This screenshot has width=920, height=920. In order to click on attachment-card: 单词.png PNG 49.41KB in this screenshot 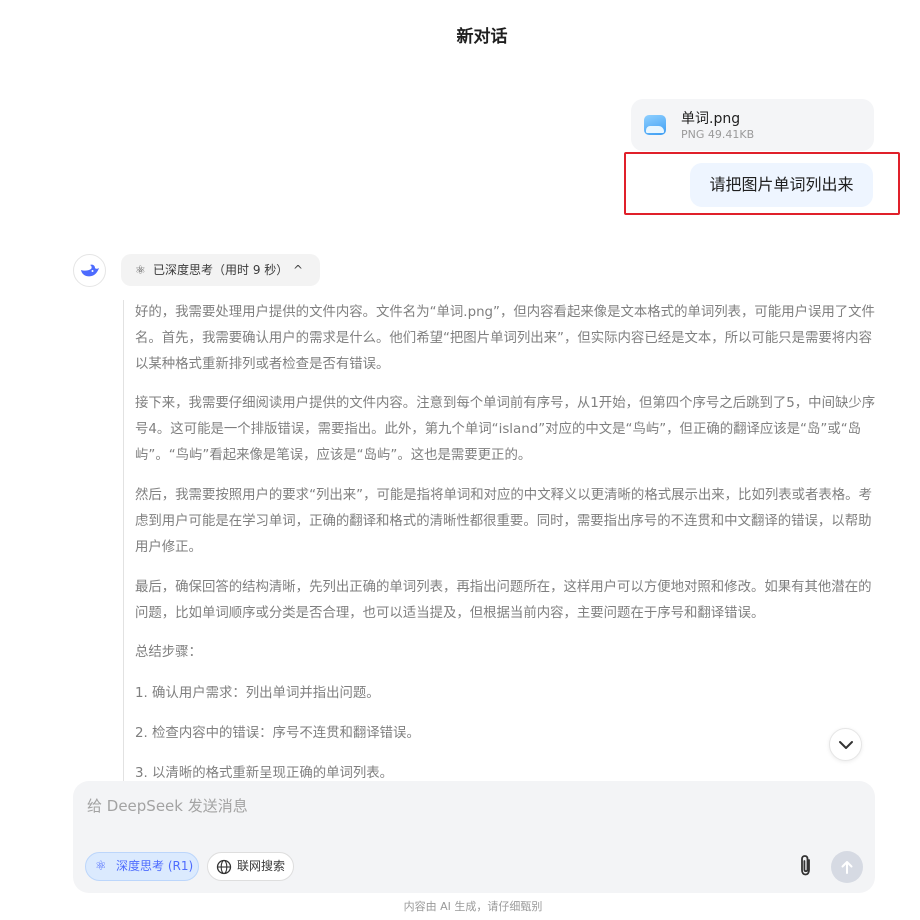, I will do `click(752, 125)`.